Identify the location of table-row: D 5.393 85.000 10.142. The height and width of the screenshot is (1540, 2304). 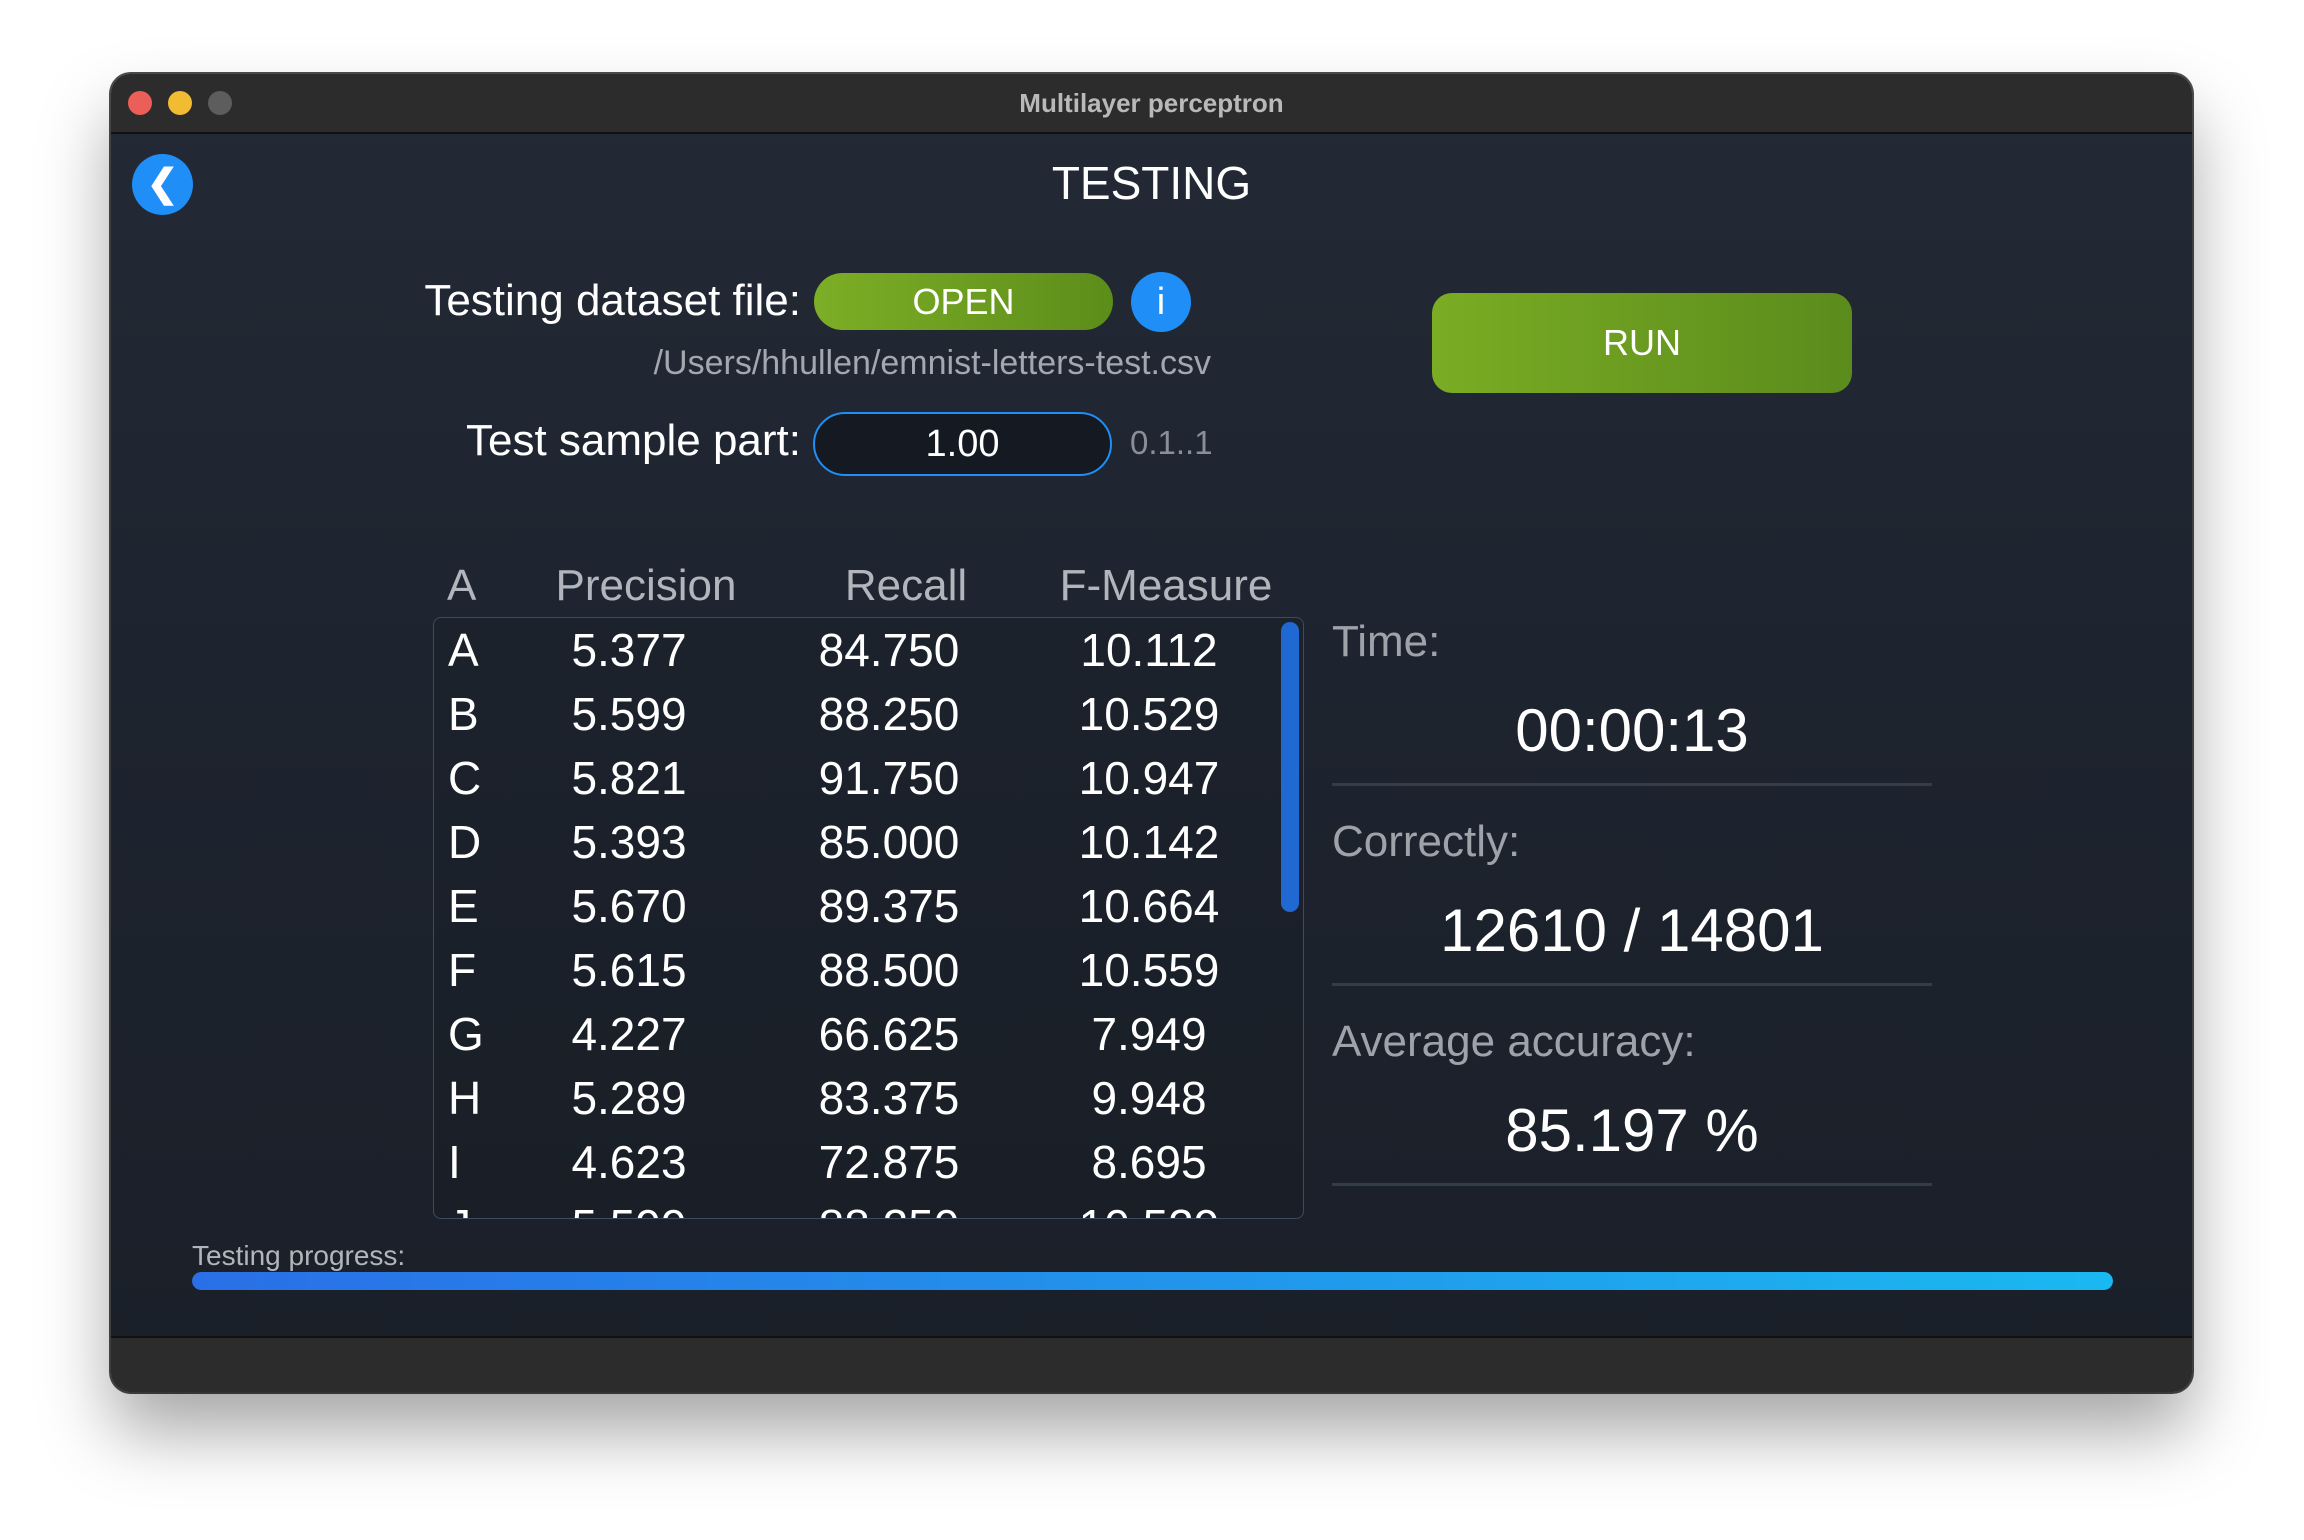
(868, 842).